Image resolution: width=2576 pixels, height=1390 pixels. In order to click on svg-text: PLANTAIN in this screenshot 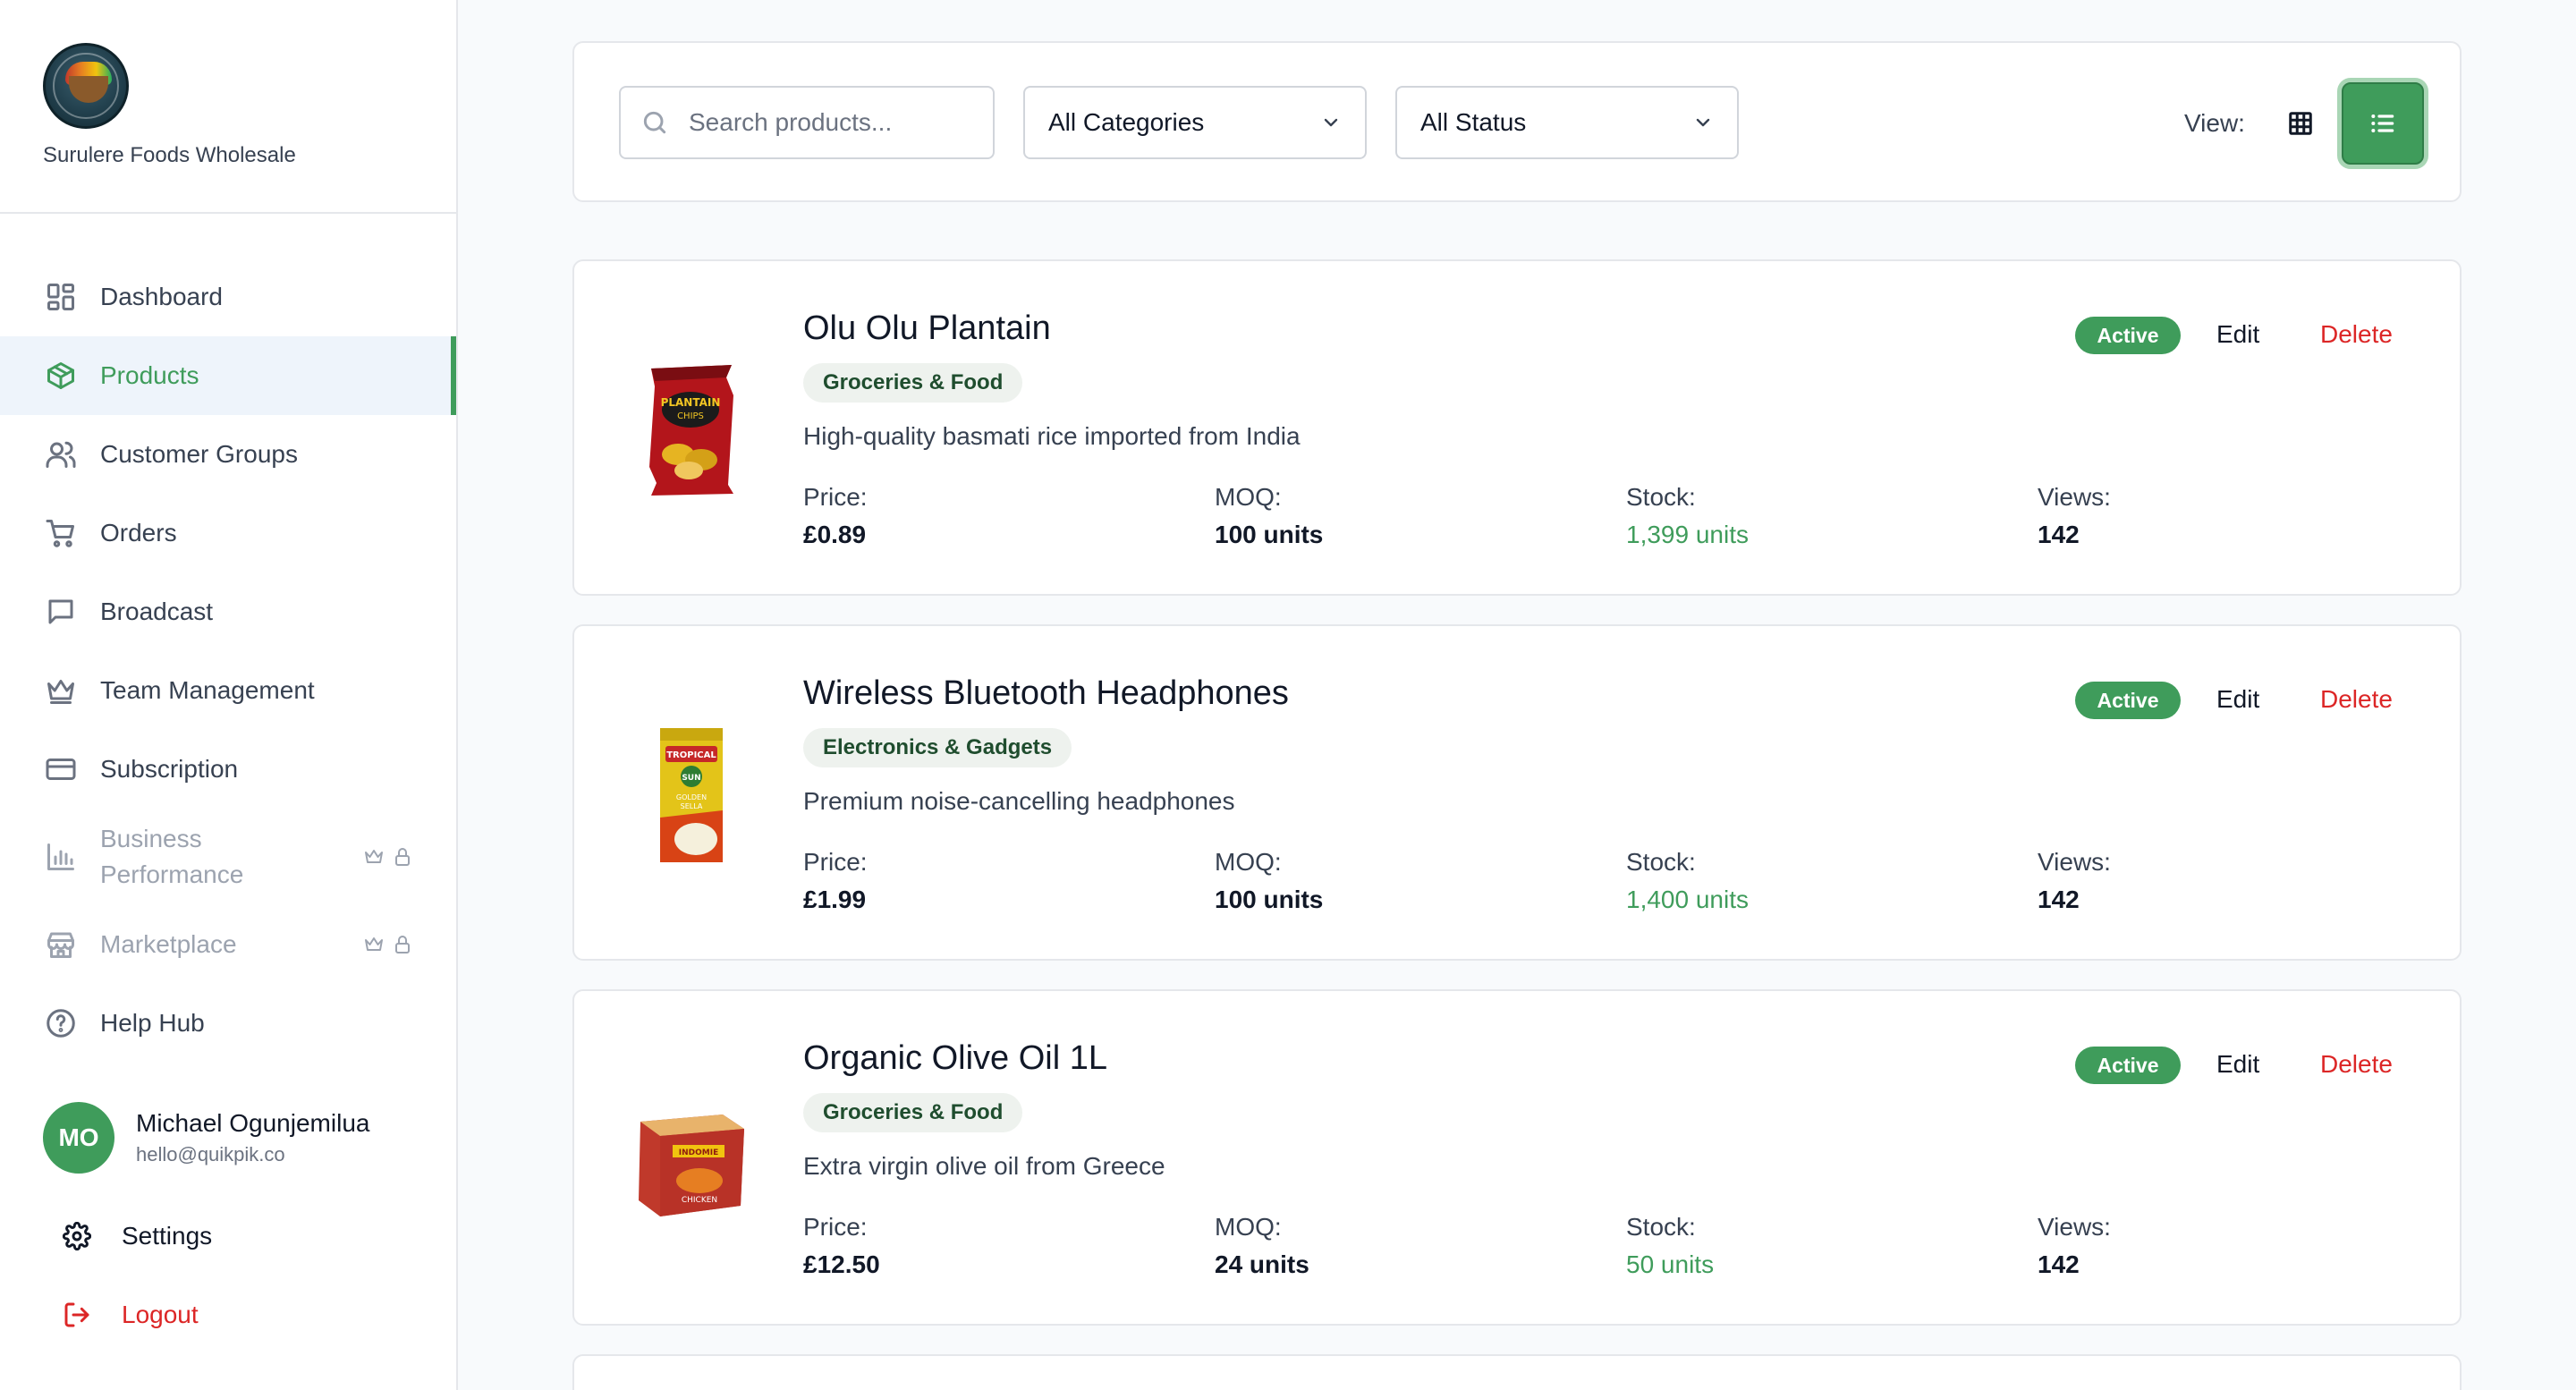, I will do `click(691, 402)`.